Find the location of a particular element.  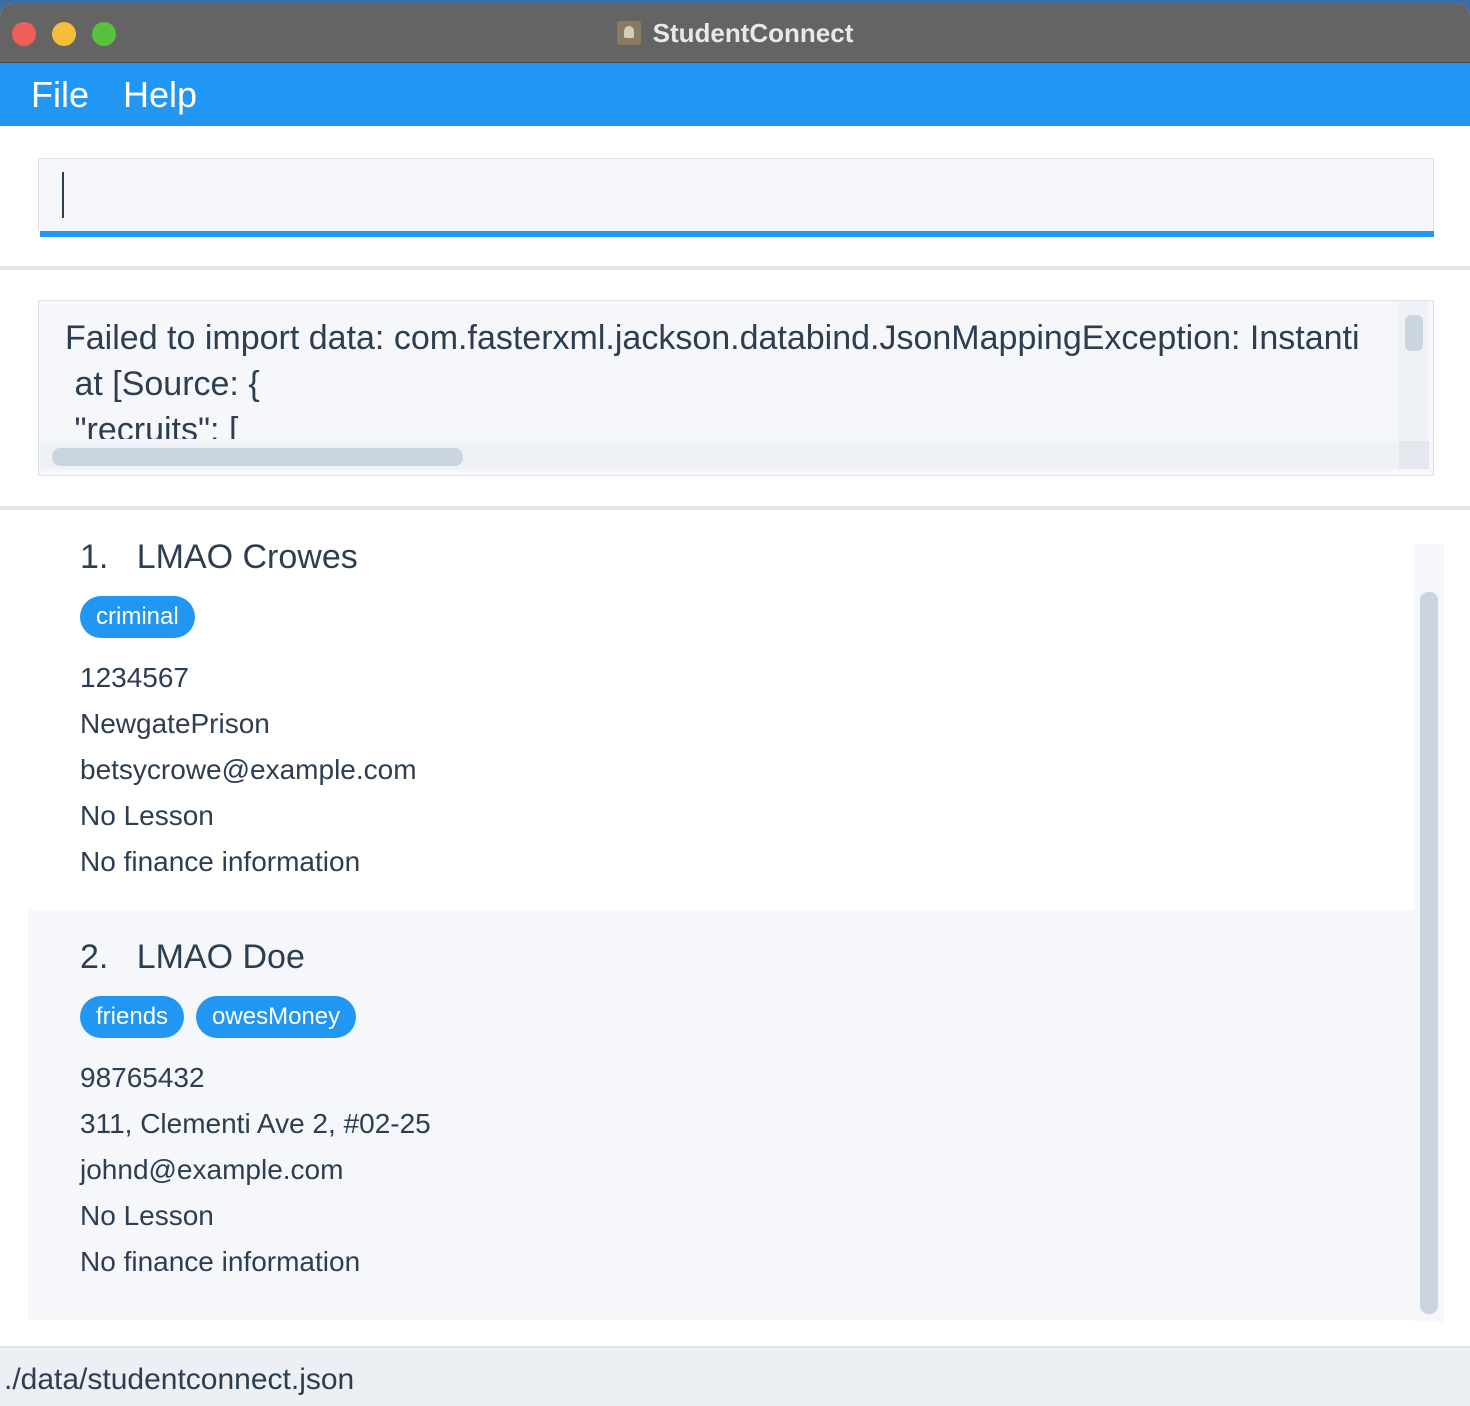

person-index: 1. is located at coordinates (94, 557).